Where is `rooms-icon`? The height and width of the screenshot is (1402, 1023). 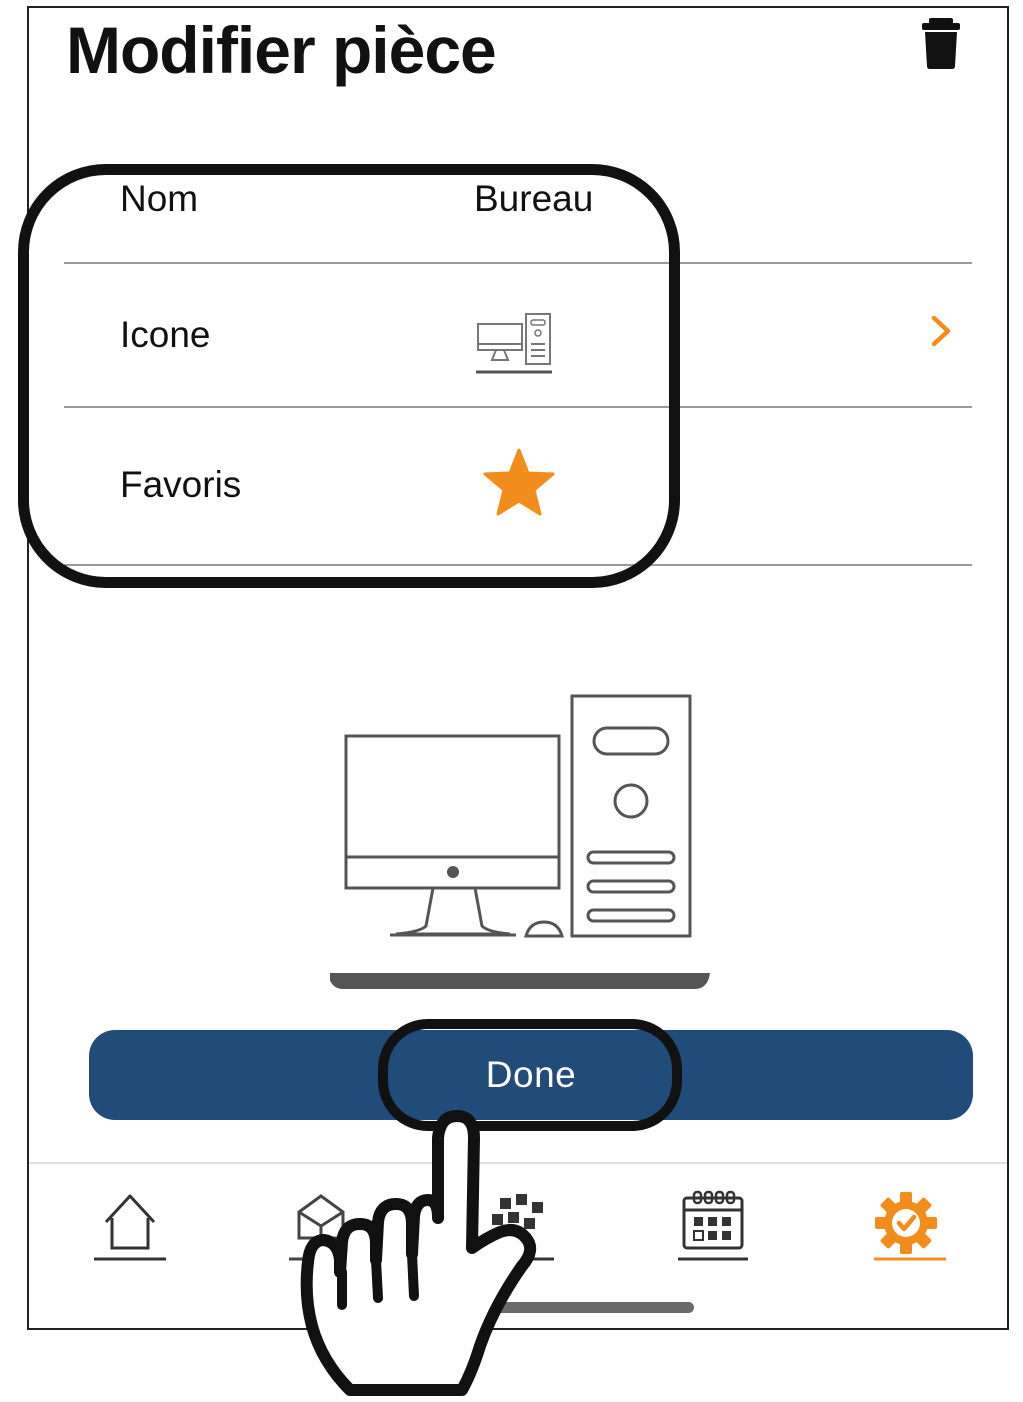 rooms-icon is located at coordinates (326, 1227).